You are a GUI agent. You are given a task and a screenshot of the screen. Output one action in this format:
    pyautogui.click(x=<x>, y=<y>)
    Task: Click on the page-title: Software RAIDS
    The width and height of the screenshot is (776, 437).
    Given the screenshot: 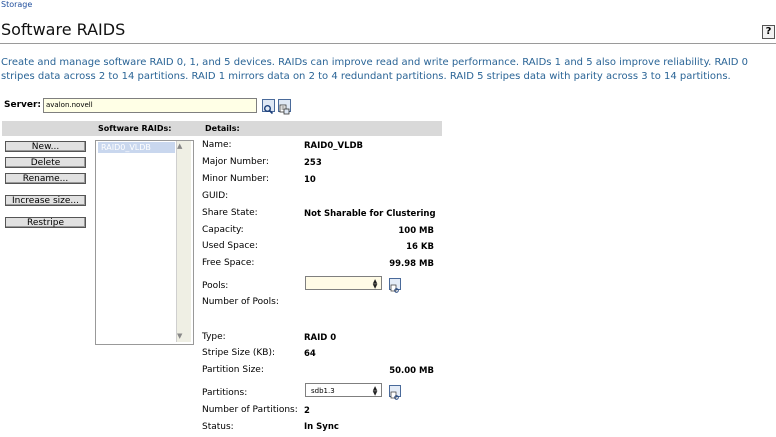 What is the action you would take?
    pyautogui.click(x=63, y=29)
    